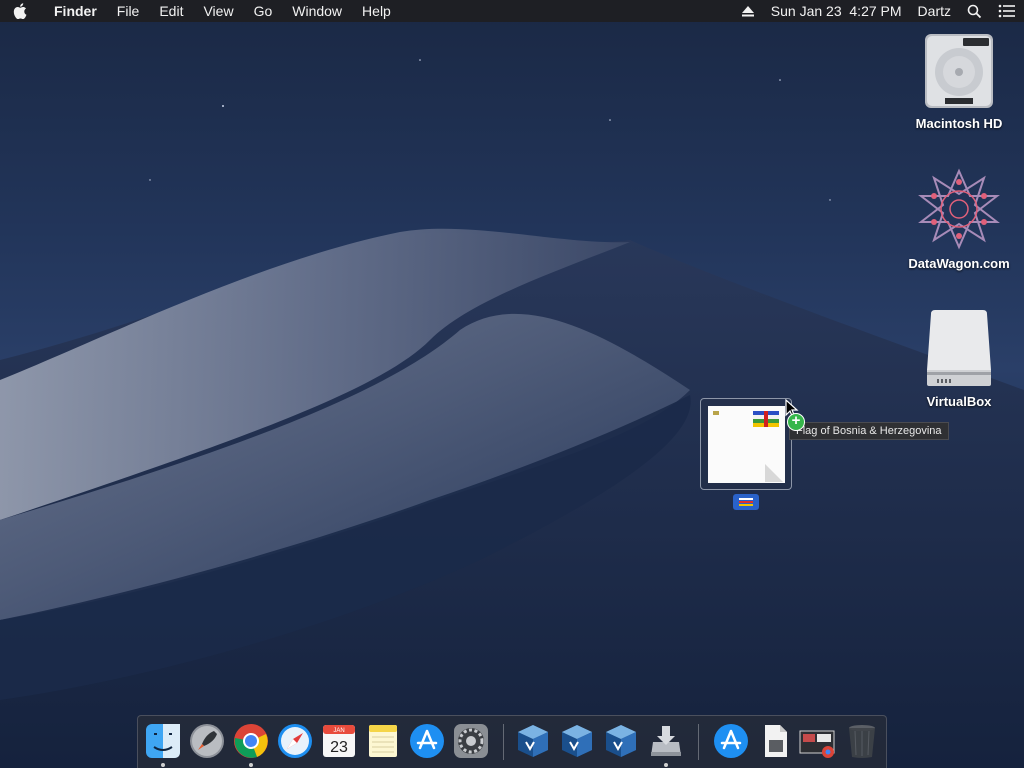 The height and width of the screenshot is (768, 1024). I want to click on desktop-icon-virtualbox: VirtualBox, so click(959, 358).